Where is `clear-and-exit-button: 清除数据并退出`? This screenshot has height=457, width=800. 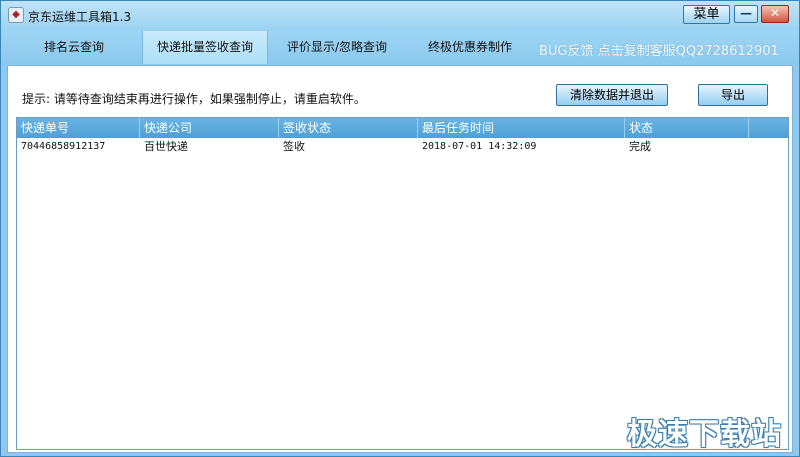
clear-and-exit-button: 清除数据并退出 is located at coordinates (612, 95).